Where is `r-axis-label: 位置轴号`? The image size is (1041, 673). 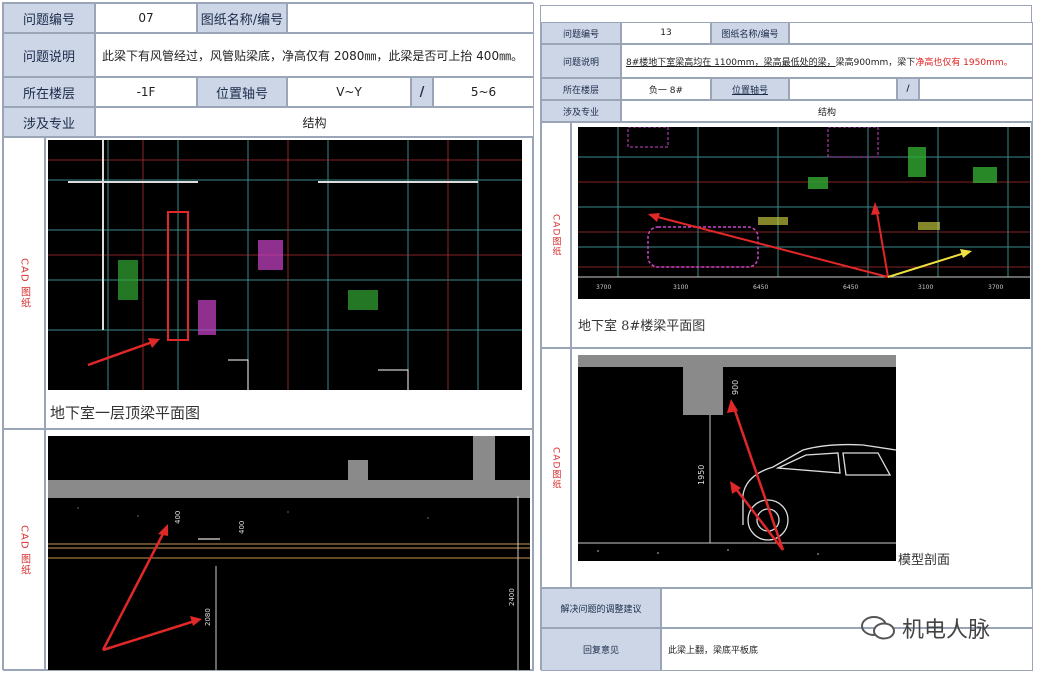 r-axis-label: 位置轴号 is located at coordinates (750, 89).